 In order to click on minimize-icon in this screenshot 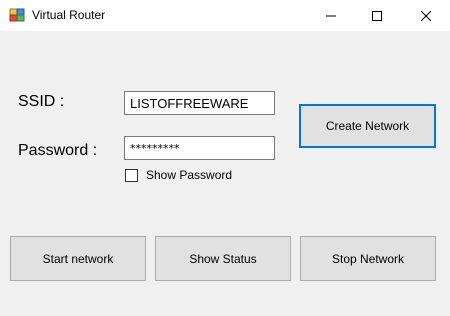, I will do `click(331, 15)`.